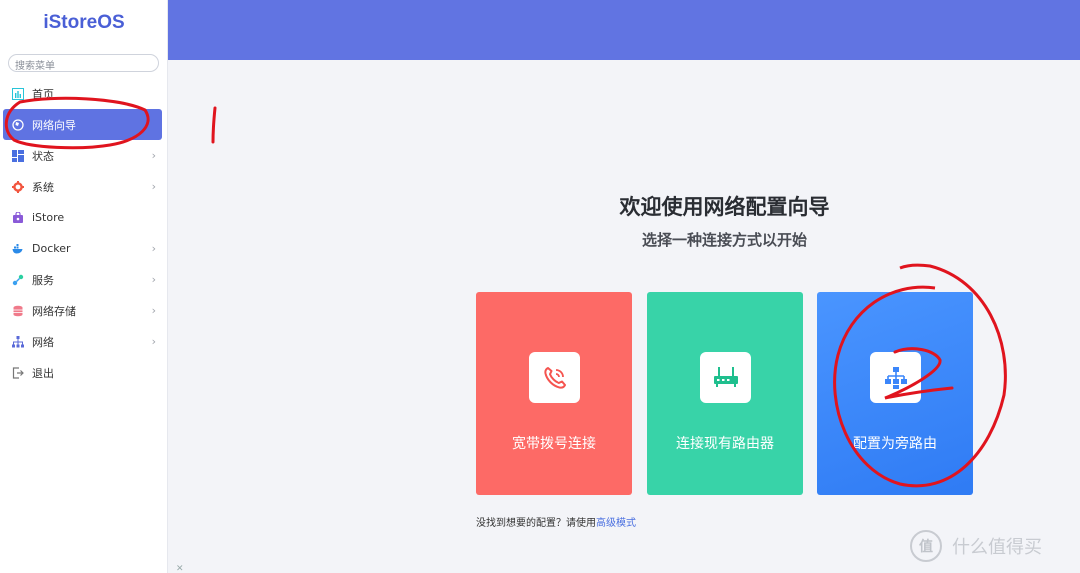 This screenshot has height=573, width=1080. Describe the element at coordinates (84, 155) in the screenshot. I see `sidebar-item-status: 状态 ›` at that location.